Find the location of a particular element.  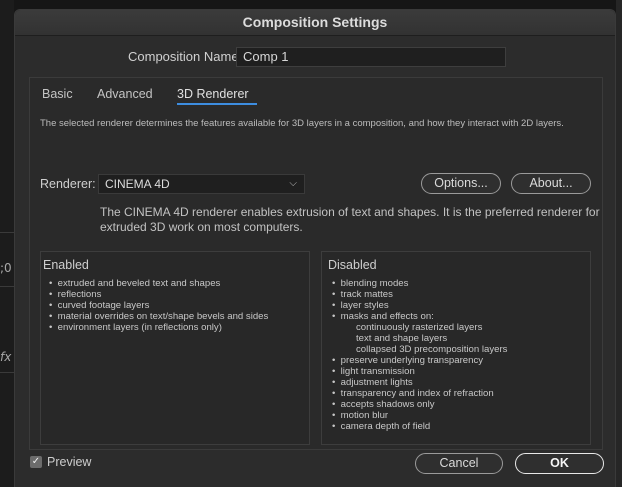

list-item: • camera depth of field is located at coordinates (381, 426).